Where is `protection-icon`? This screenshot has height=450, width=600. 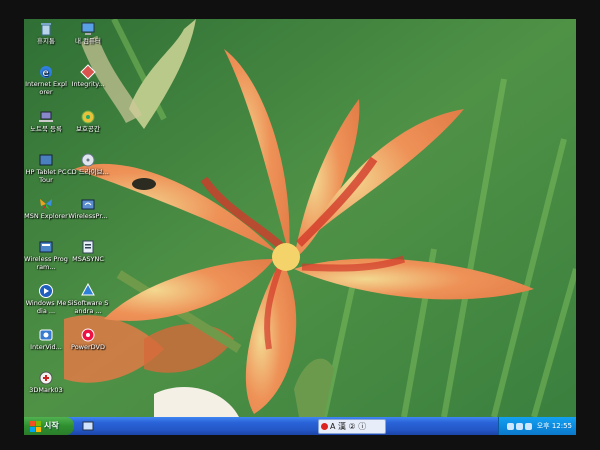 protection-icon is located at coordinates (88, 117).